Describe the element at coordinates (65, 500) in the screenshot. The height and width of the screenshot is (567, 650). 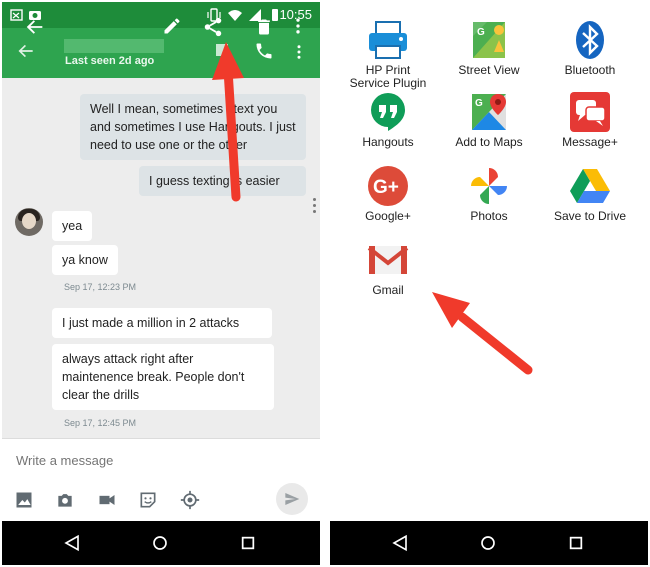
I see `camera-icon` at that location.